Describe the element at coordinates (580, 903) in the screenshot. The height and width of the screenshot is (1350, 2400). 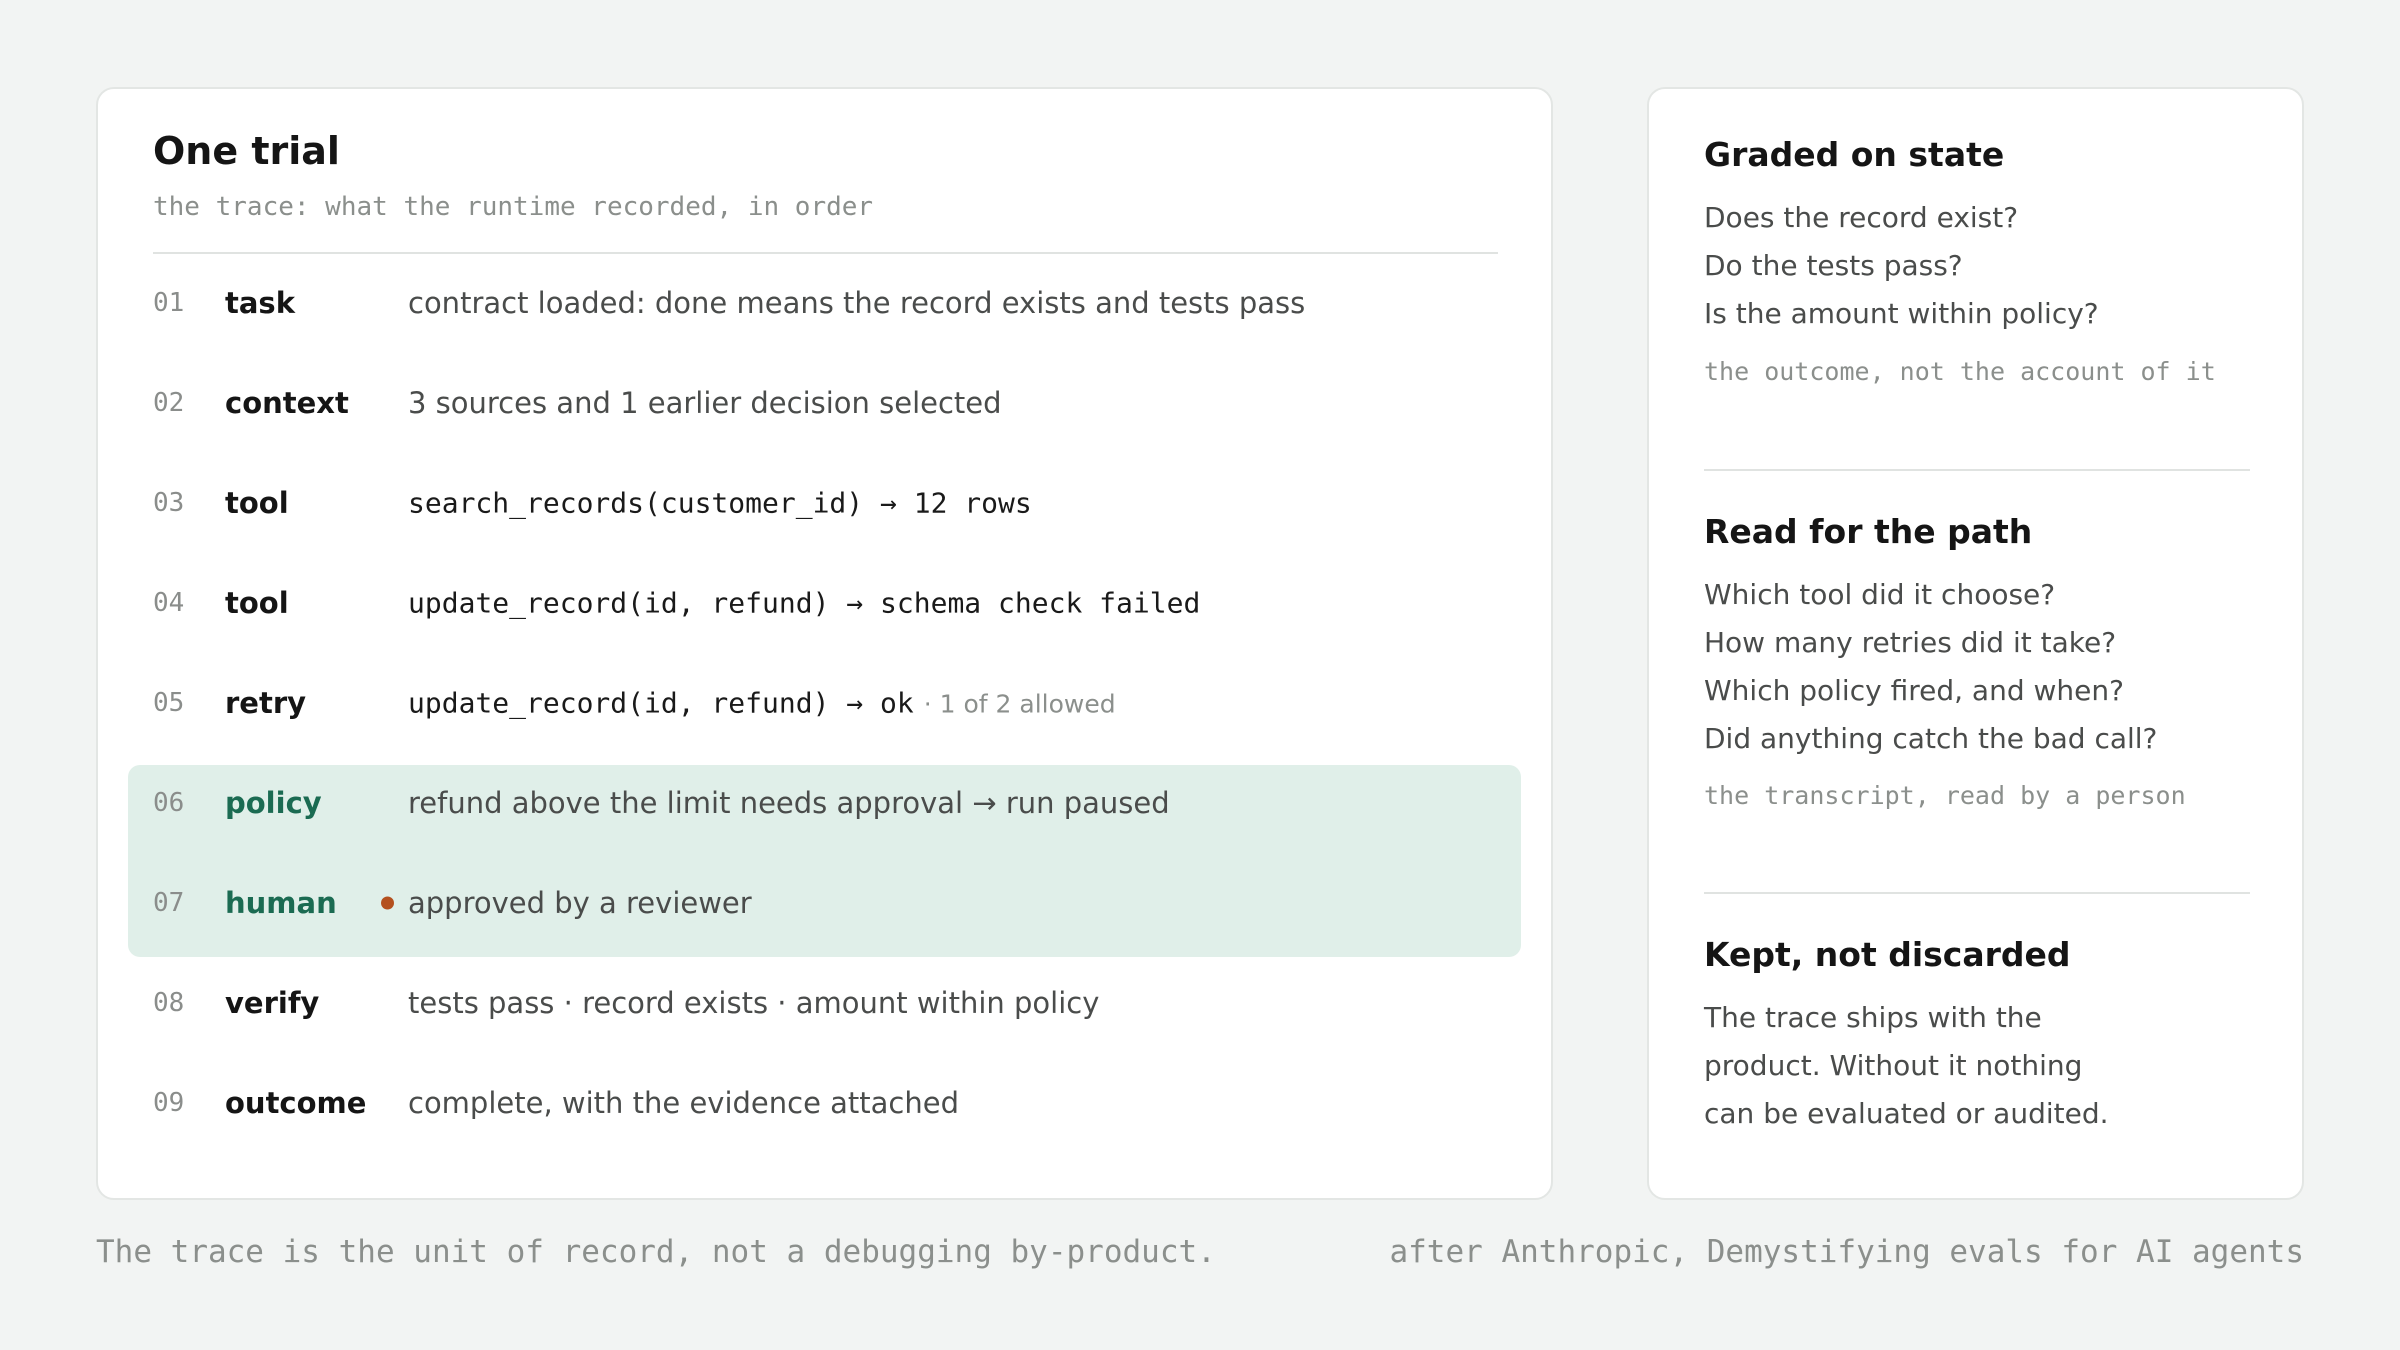
I see `step-description: approved by a reviewer` at that location.